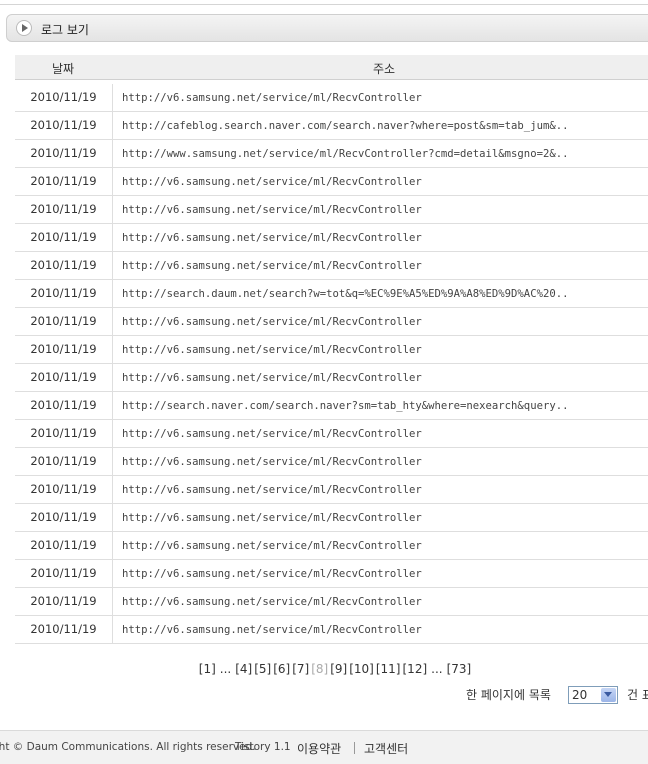 This screenshot has width=648, height=764. Describe the element at coordinates (63, 69) in the screenshot. I see `date-column-header: 날짜` at that location.